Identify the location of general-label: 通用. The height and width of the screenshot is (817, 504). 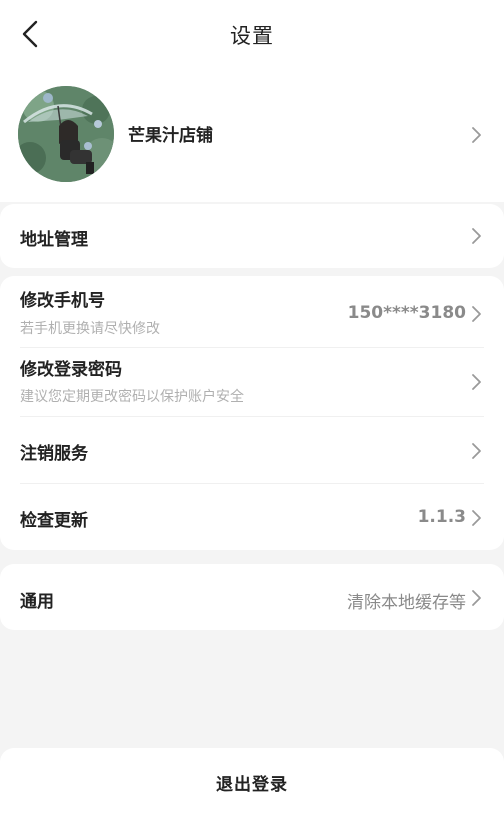
(37, 602).